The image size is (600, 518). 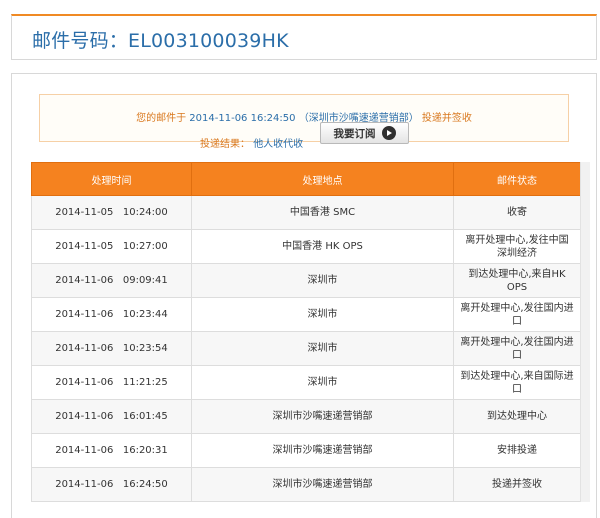 What do you see at coordinates (322, 179) in the screenshot?
I see `header-place: 处理地点` at bounding box center [322, 179].